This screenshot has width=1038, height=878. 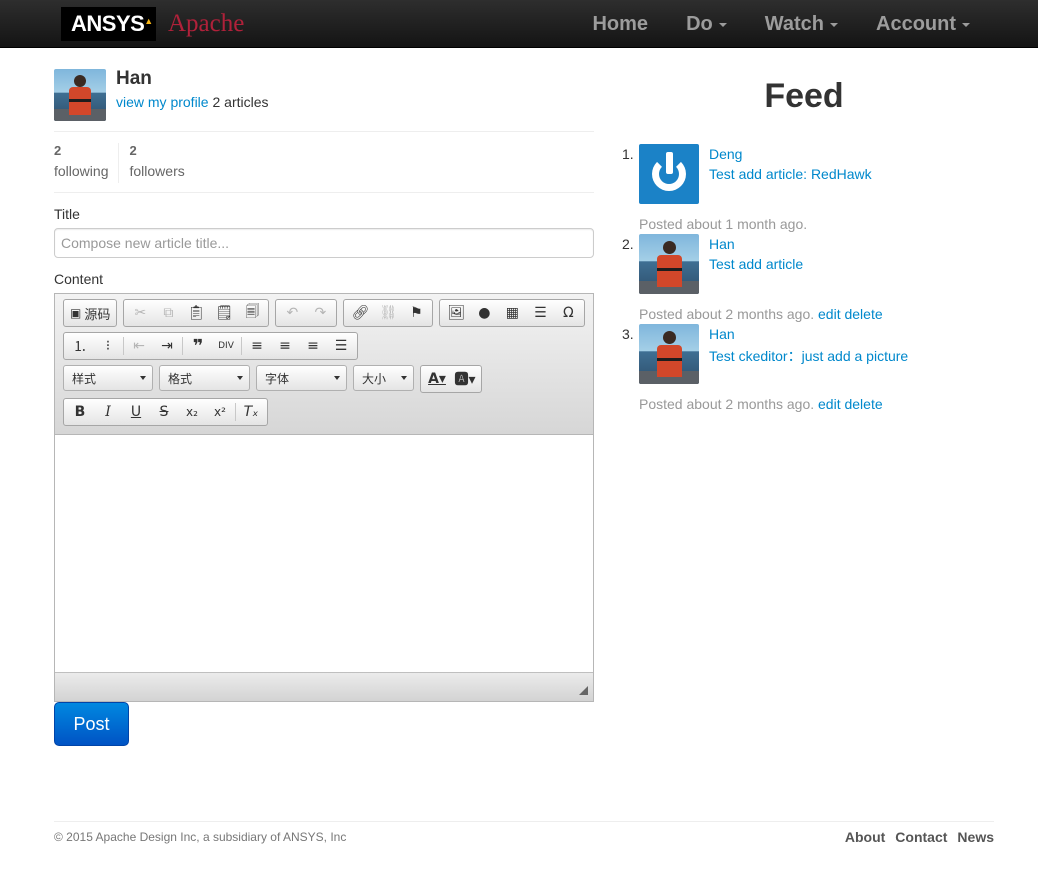 I want to click on nav-account-dropdown: Account, so click(x=923, y=24).